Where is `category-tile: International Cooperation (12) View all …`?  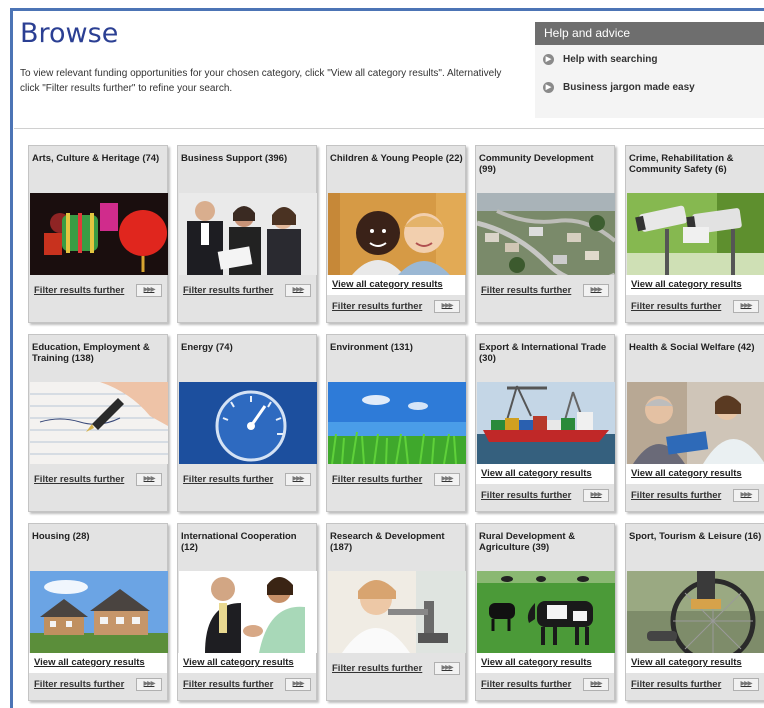 category-tile: International Cooperation (12) View all … is located at coordinates (247, 612).